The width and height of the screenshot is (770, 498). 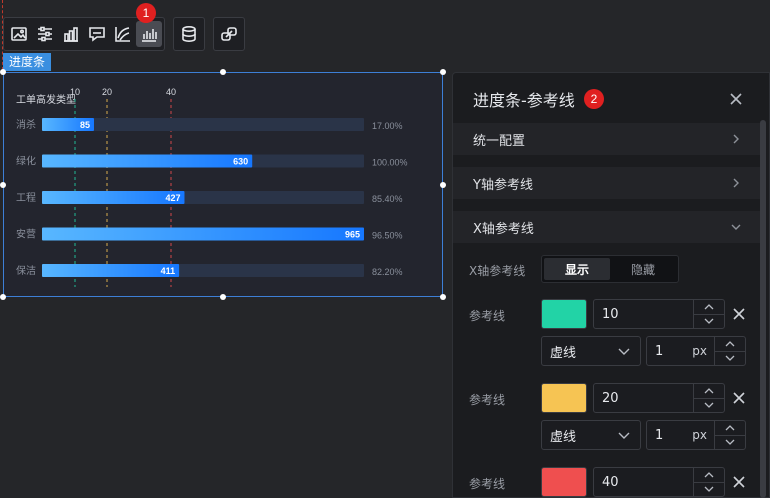 What do you see at coordinates (107, 92) in the screenshot?
I see `reference-line-label: 20` at bounding box center [107, 92].